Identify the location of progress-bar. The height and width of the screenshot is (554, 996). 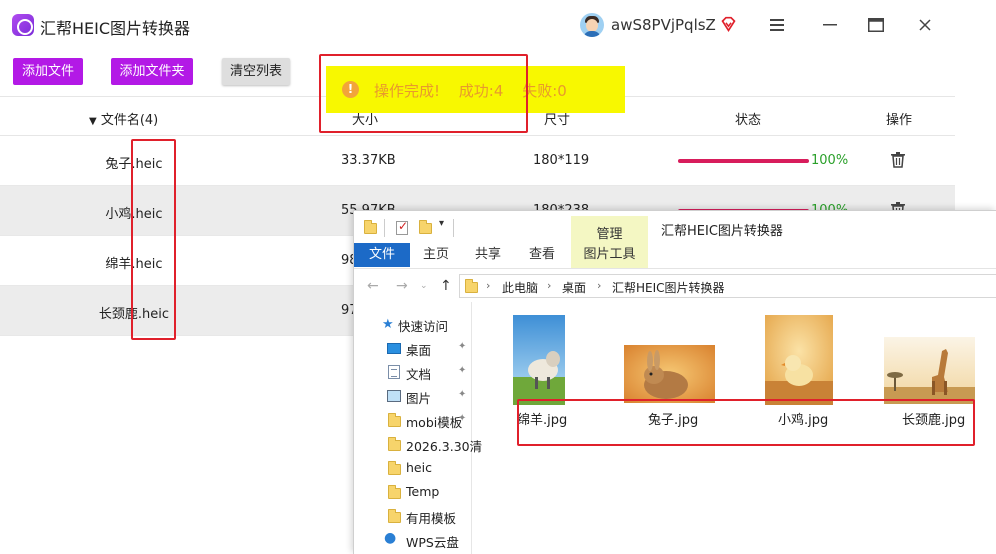
(743, 161).